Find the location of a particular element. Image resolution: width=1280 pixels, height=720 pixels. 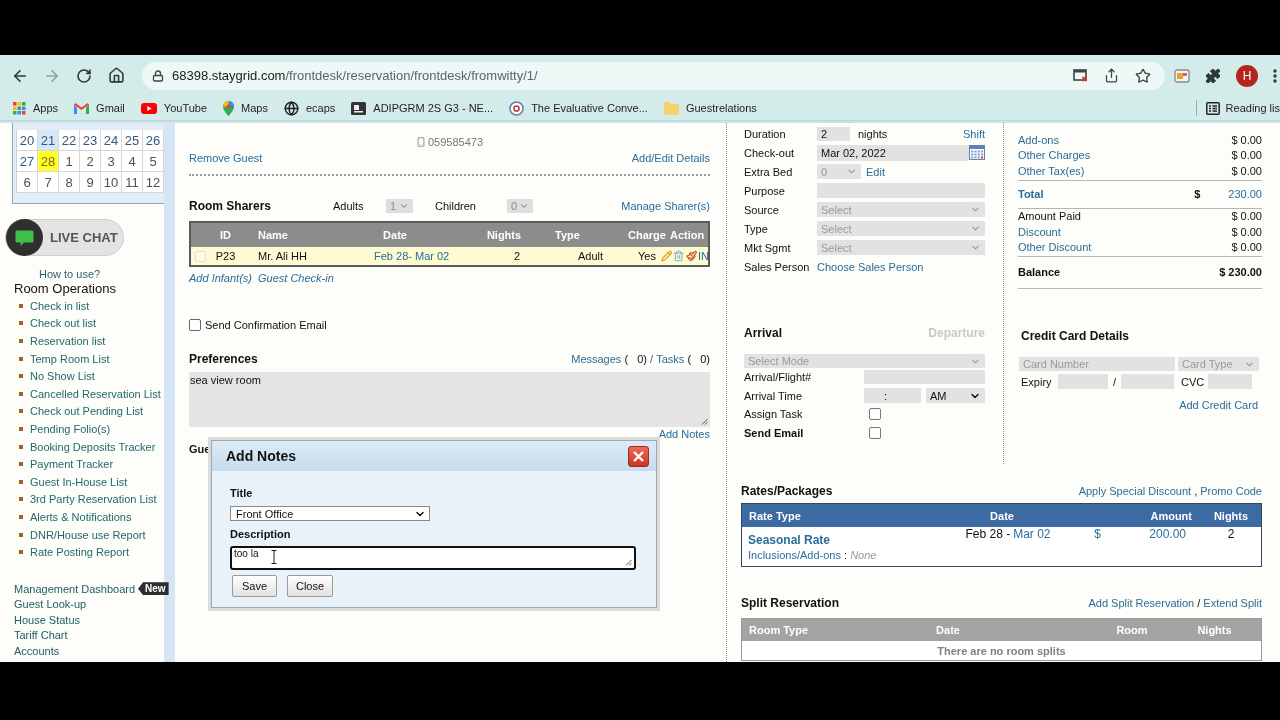

payment-link: Other Discount is located at coordinates (1055, 247).